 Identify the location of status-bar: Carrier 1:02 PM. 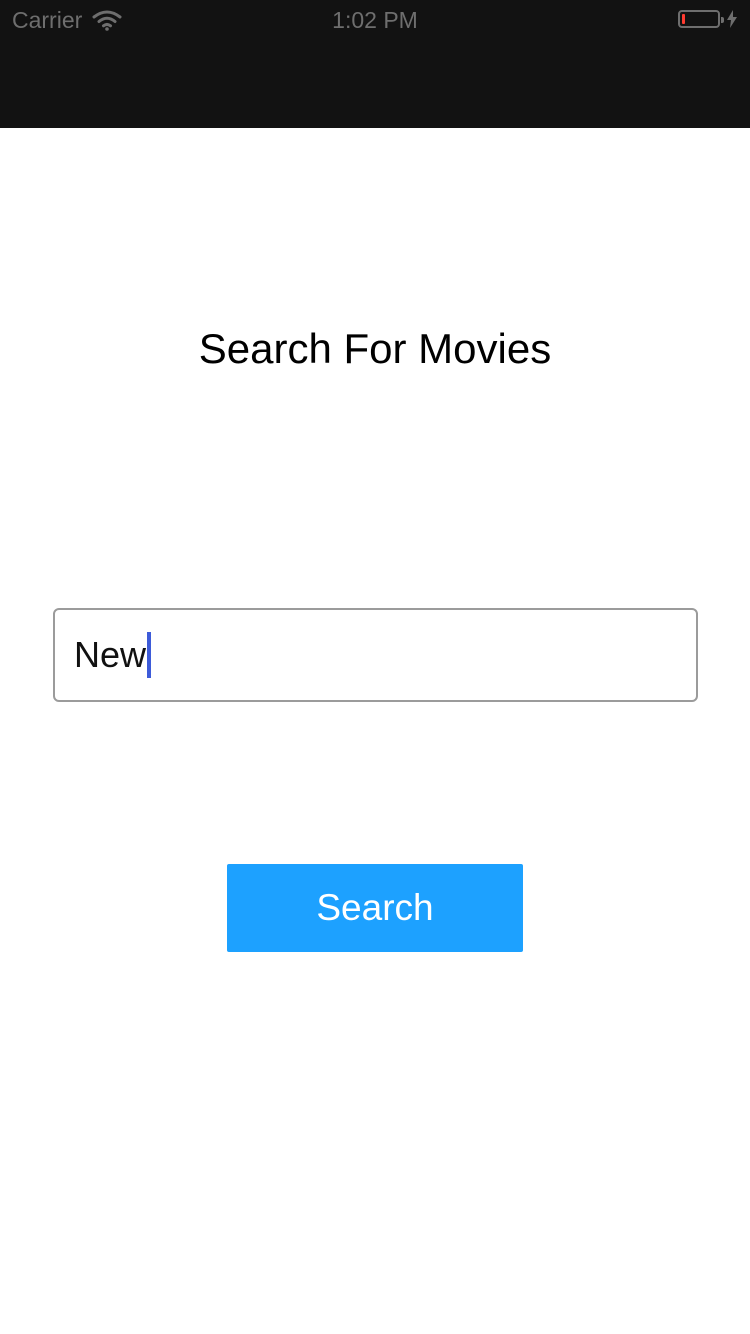
(375, 20).